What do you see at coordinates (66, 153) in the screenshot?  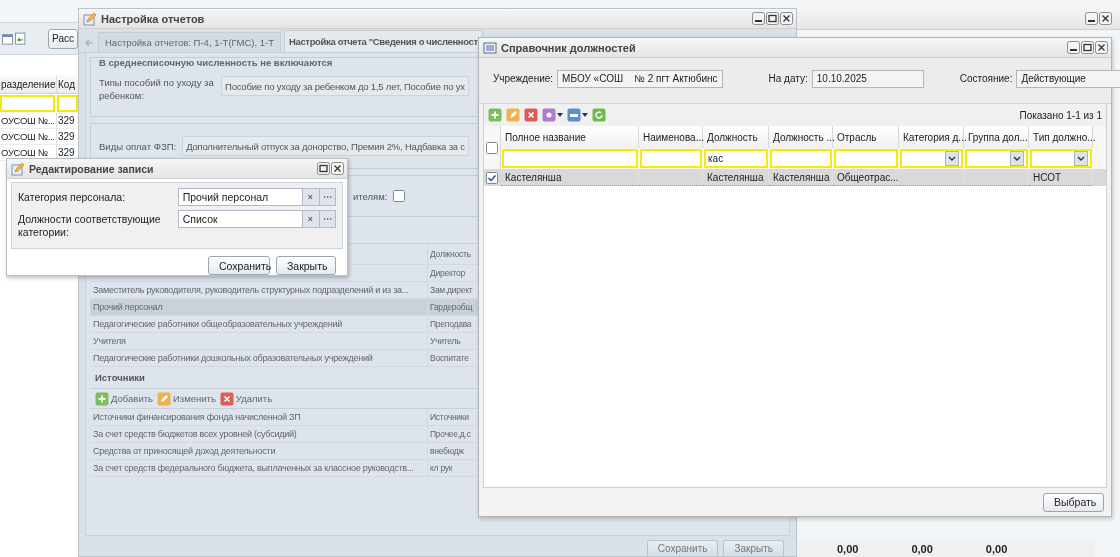 I see `table-cell-text: 329` at bounding box center [66, 153].